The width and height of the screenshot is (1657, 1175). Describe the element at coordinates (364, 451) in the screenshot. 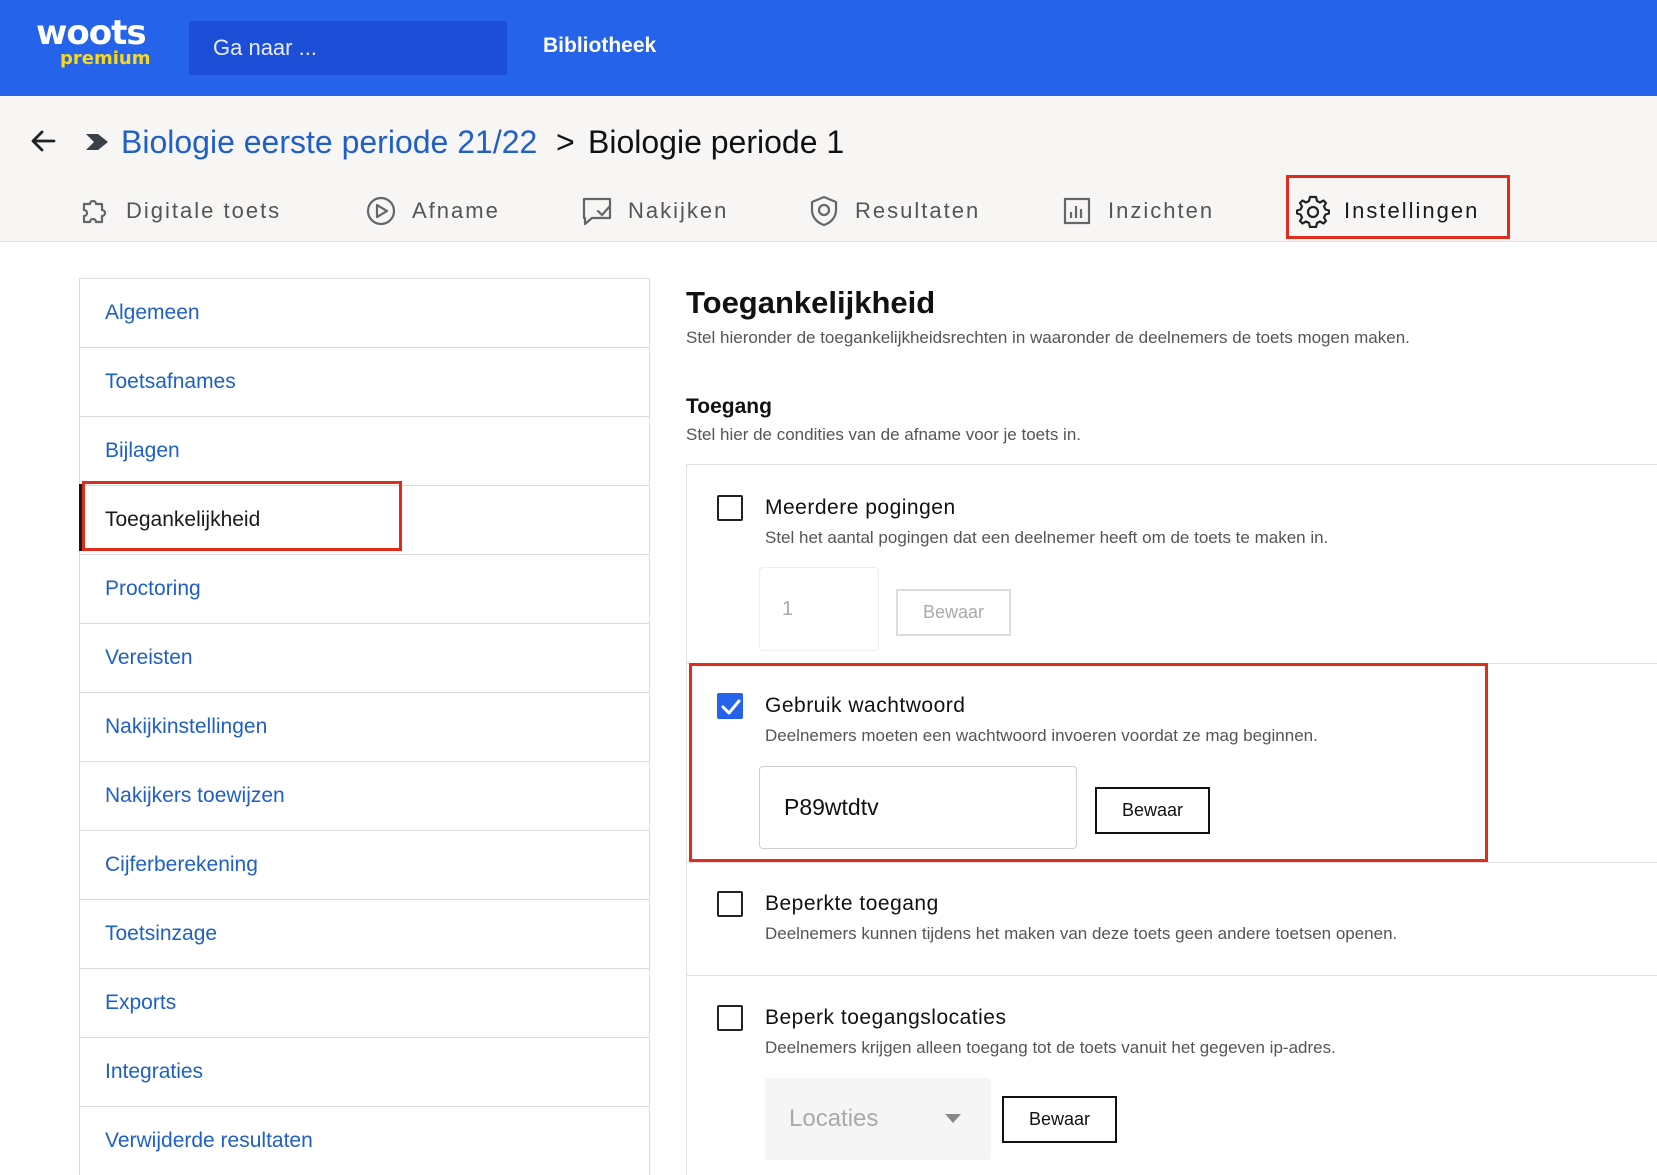

I see `sidebar-item-bijlagen: Bijlagen` at that location.